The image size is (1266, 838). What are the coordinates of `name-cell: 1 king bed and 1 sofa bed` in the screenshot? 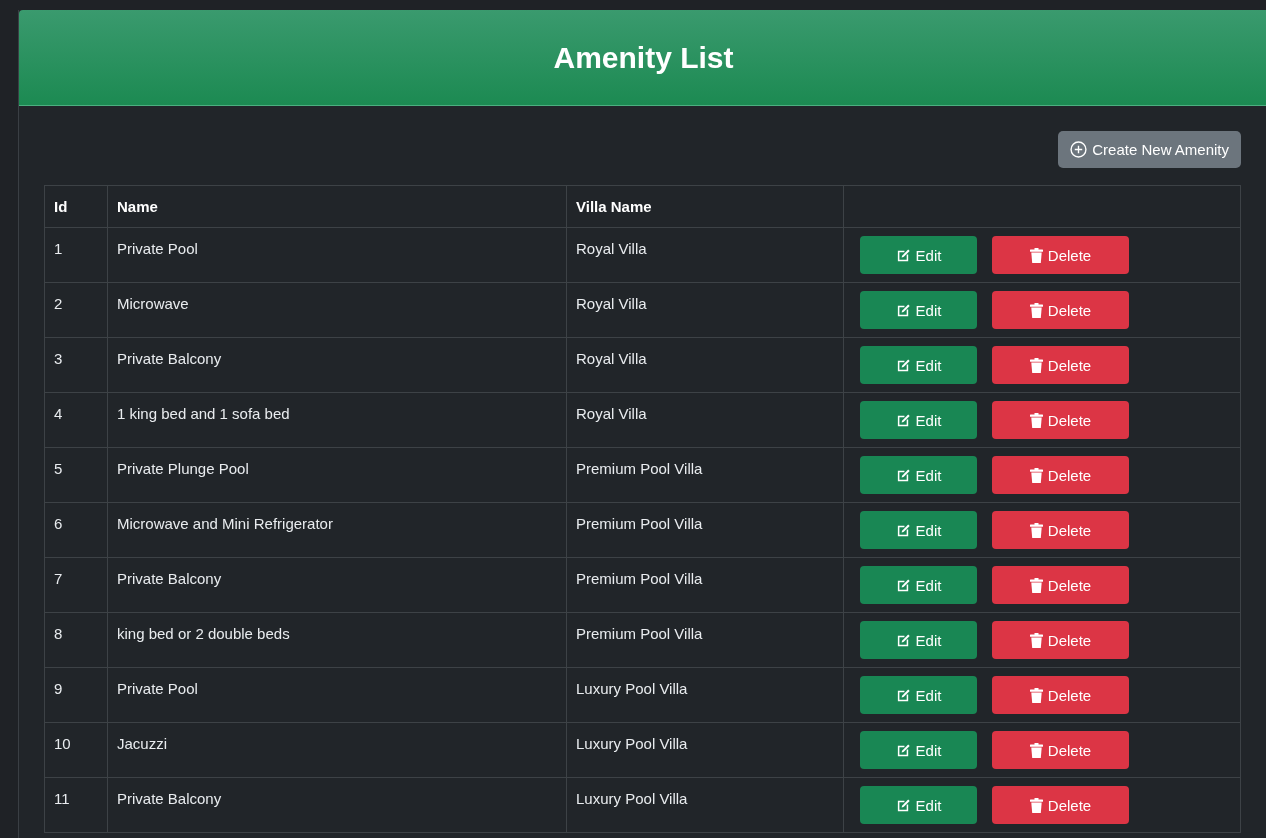 It's located at (337, 420).